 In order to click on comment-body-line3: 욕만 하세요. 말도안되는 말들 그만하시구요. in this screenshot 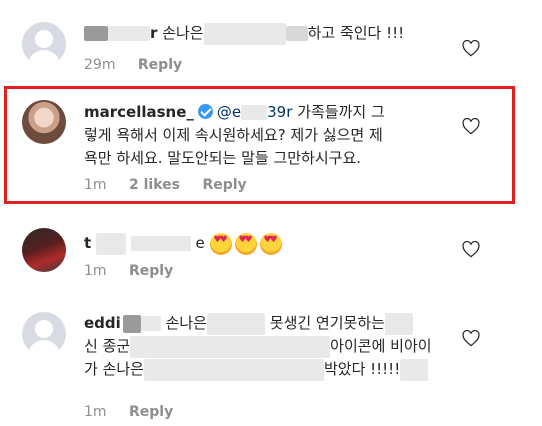, I will do `click(223, 158)`.